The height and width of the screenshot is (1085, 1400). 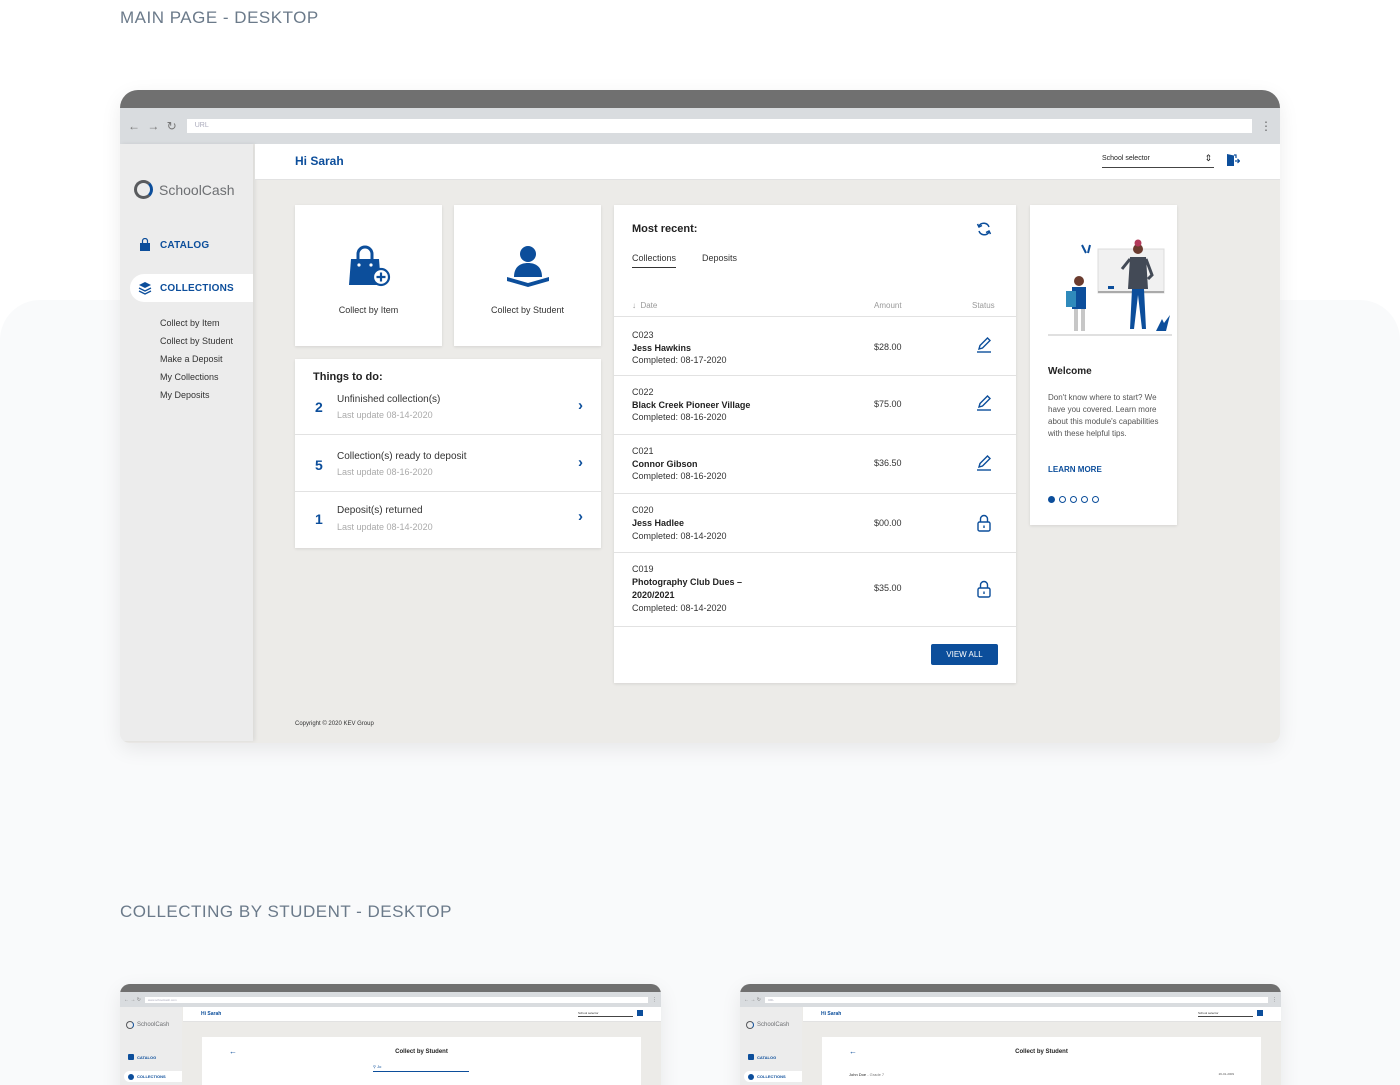 I want to click on selector-caret-icon: ⇕, so click(x=1208, y=158).